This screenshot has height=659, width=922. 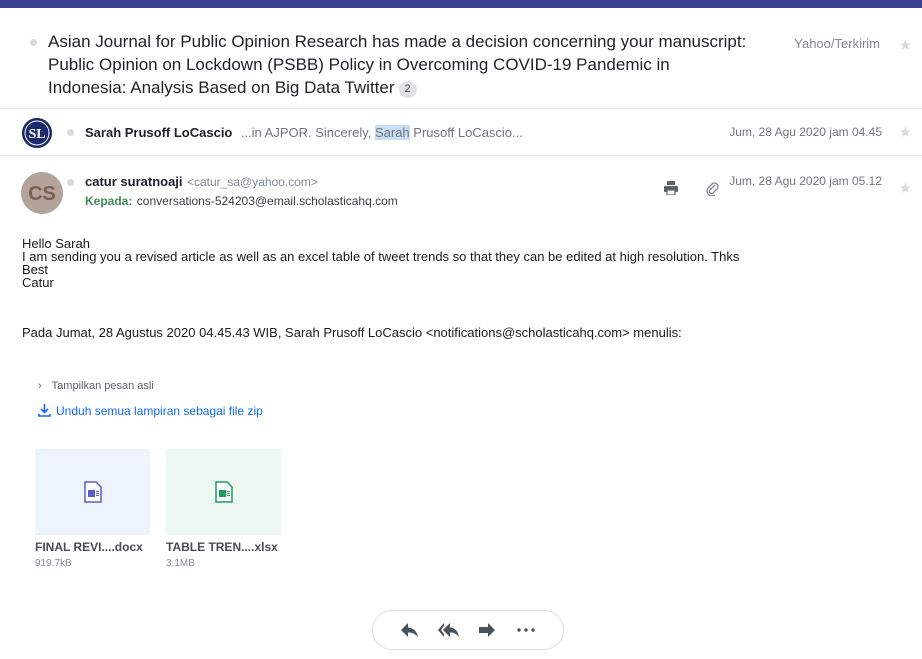 I want to click on reply-all-icon, so click(x=448, y=630).